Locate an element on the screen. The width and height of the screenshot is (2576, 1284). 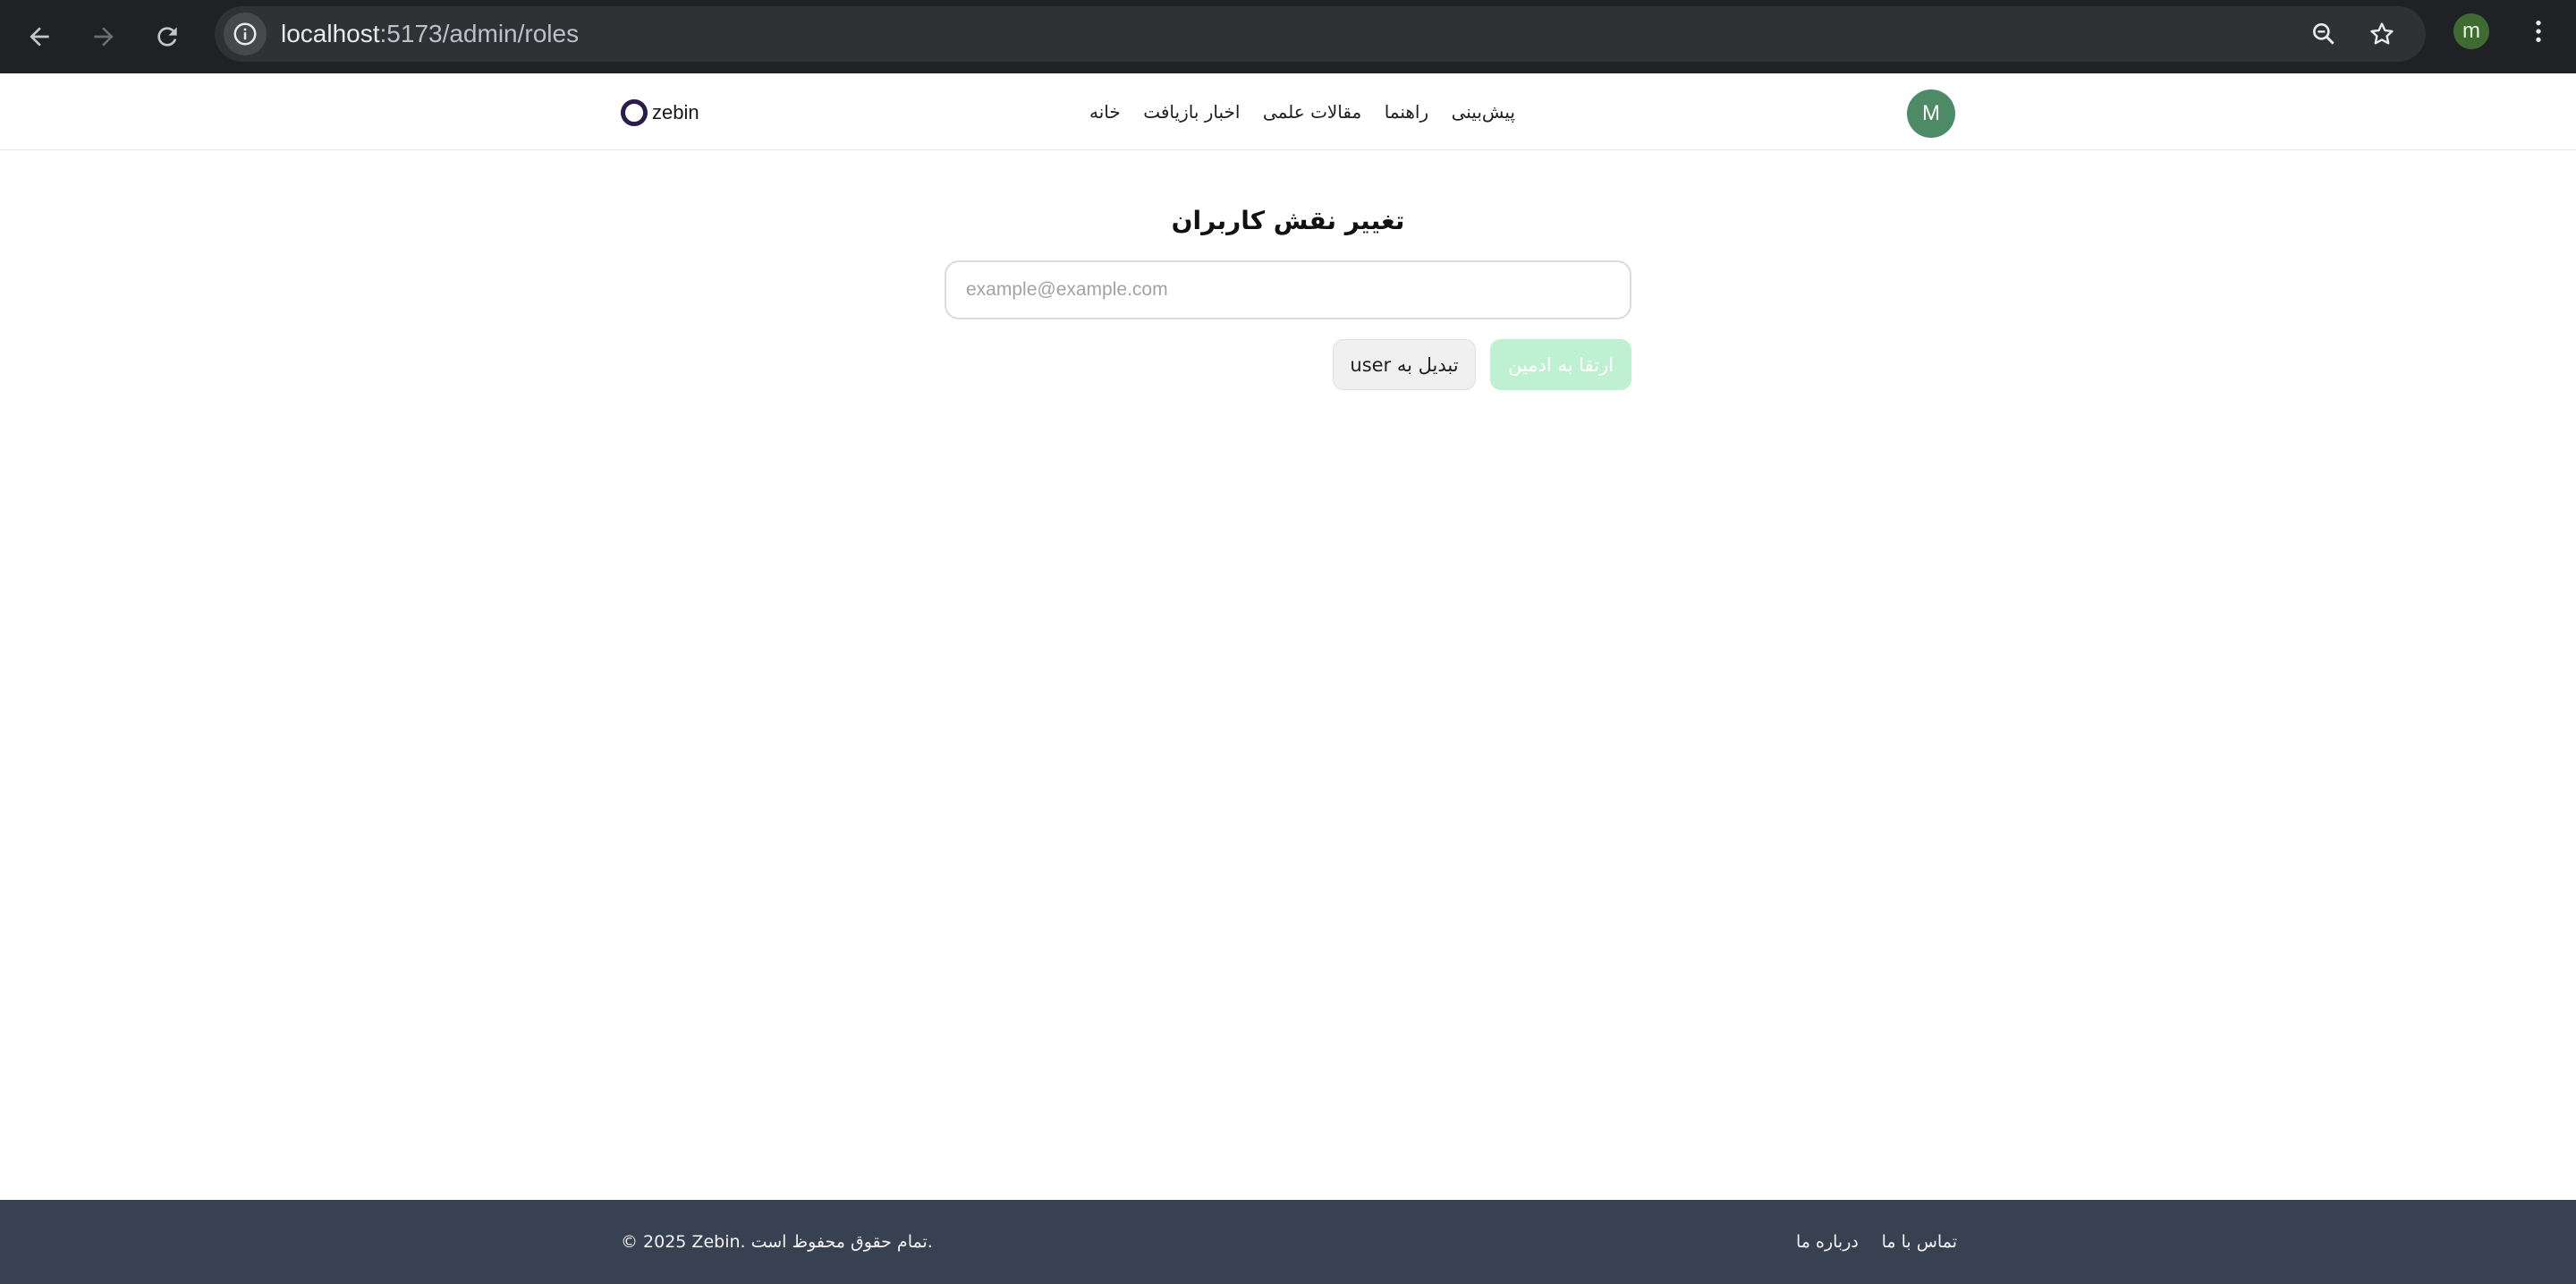
browser-profile-avatar: m is located at coordinates (2471, 31).